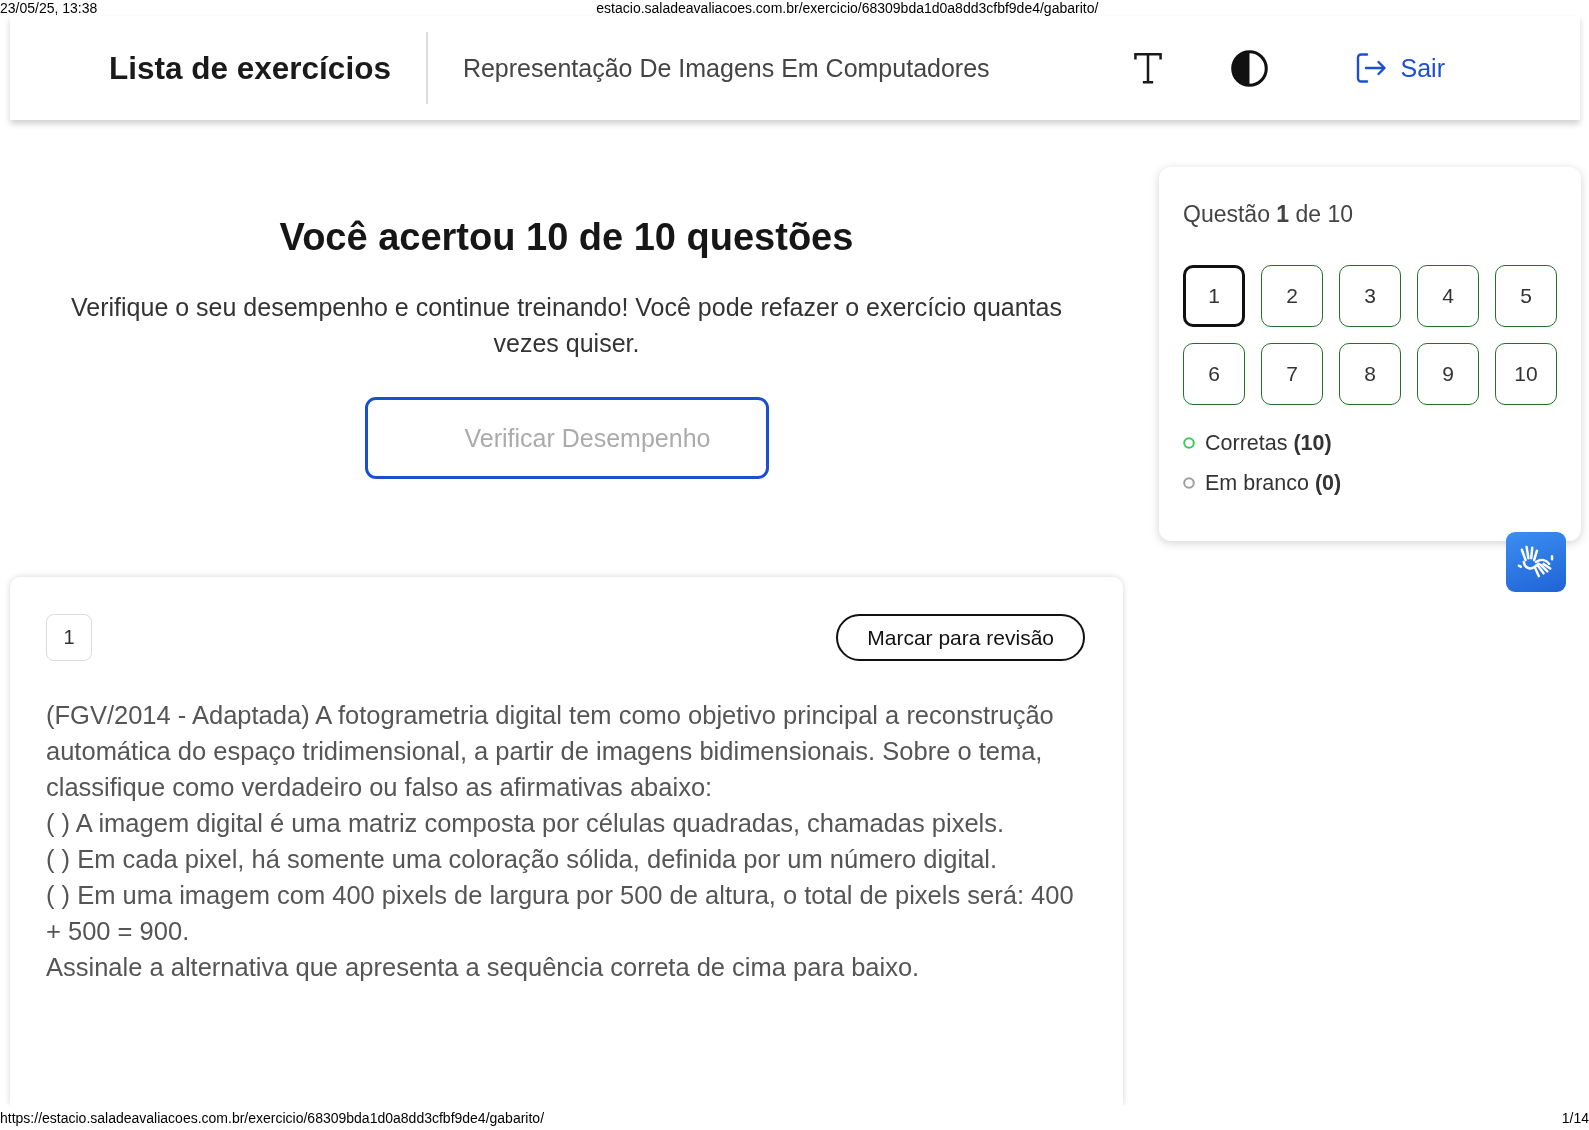 This screenshot has width=1589, height=1130. Describe the element at coordinates (566, 237) in the screenshot. I see `result-heading: Você acertou 10 de 10 questões` at that location.